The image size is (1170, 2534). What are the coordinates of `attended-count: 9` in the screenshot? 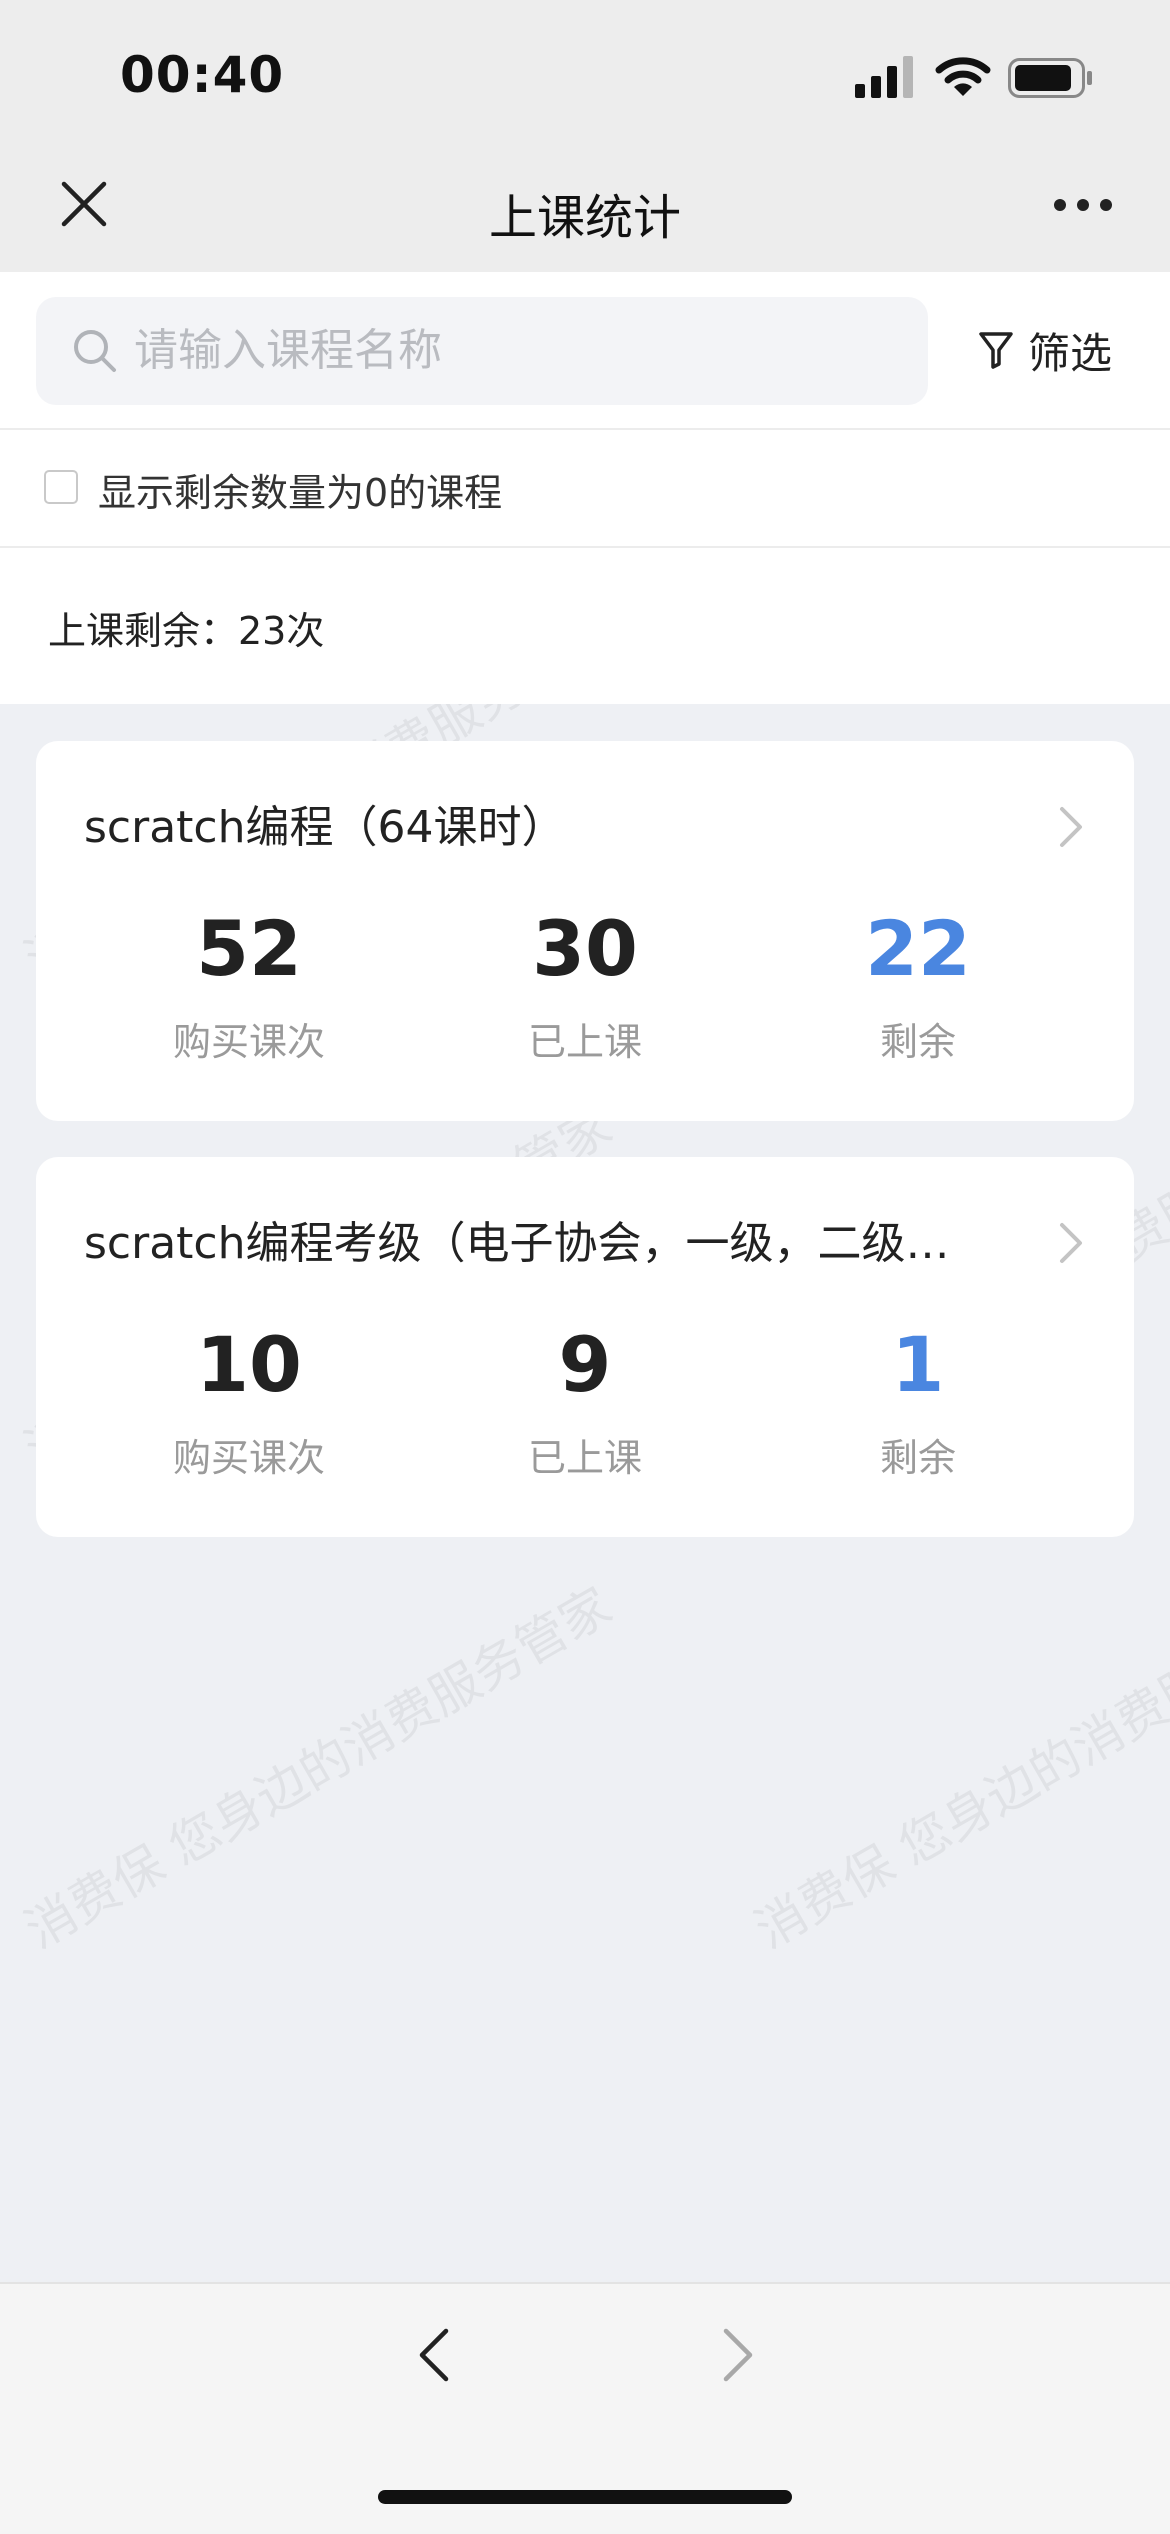 It's located at (585, 1364).